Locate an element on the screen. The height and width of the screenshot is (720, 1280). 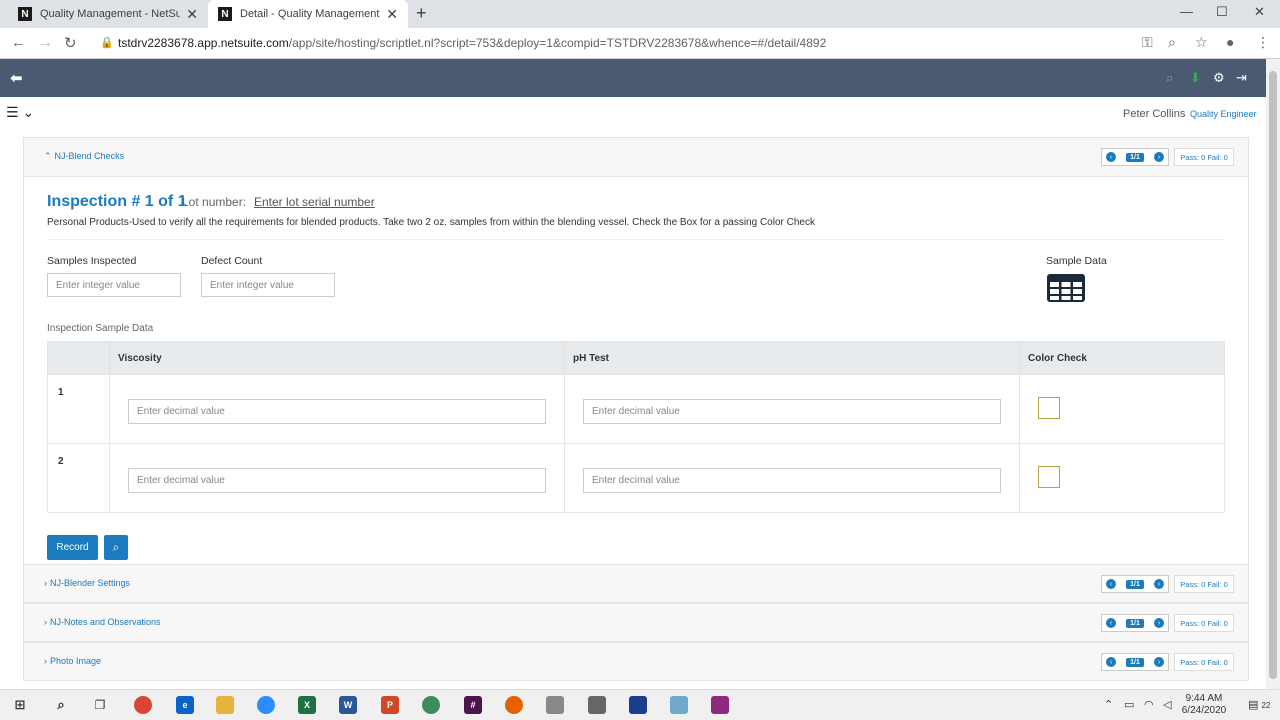
samples-inspected-input: Enter integer value is located at coordinates (114, 285).